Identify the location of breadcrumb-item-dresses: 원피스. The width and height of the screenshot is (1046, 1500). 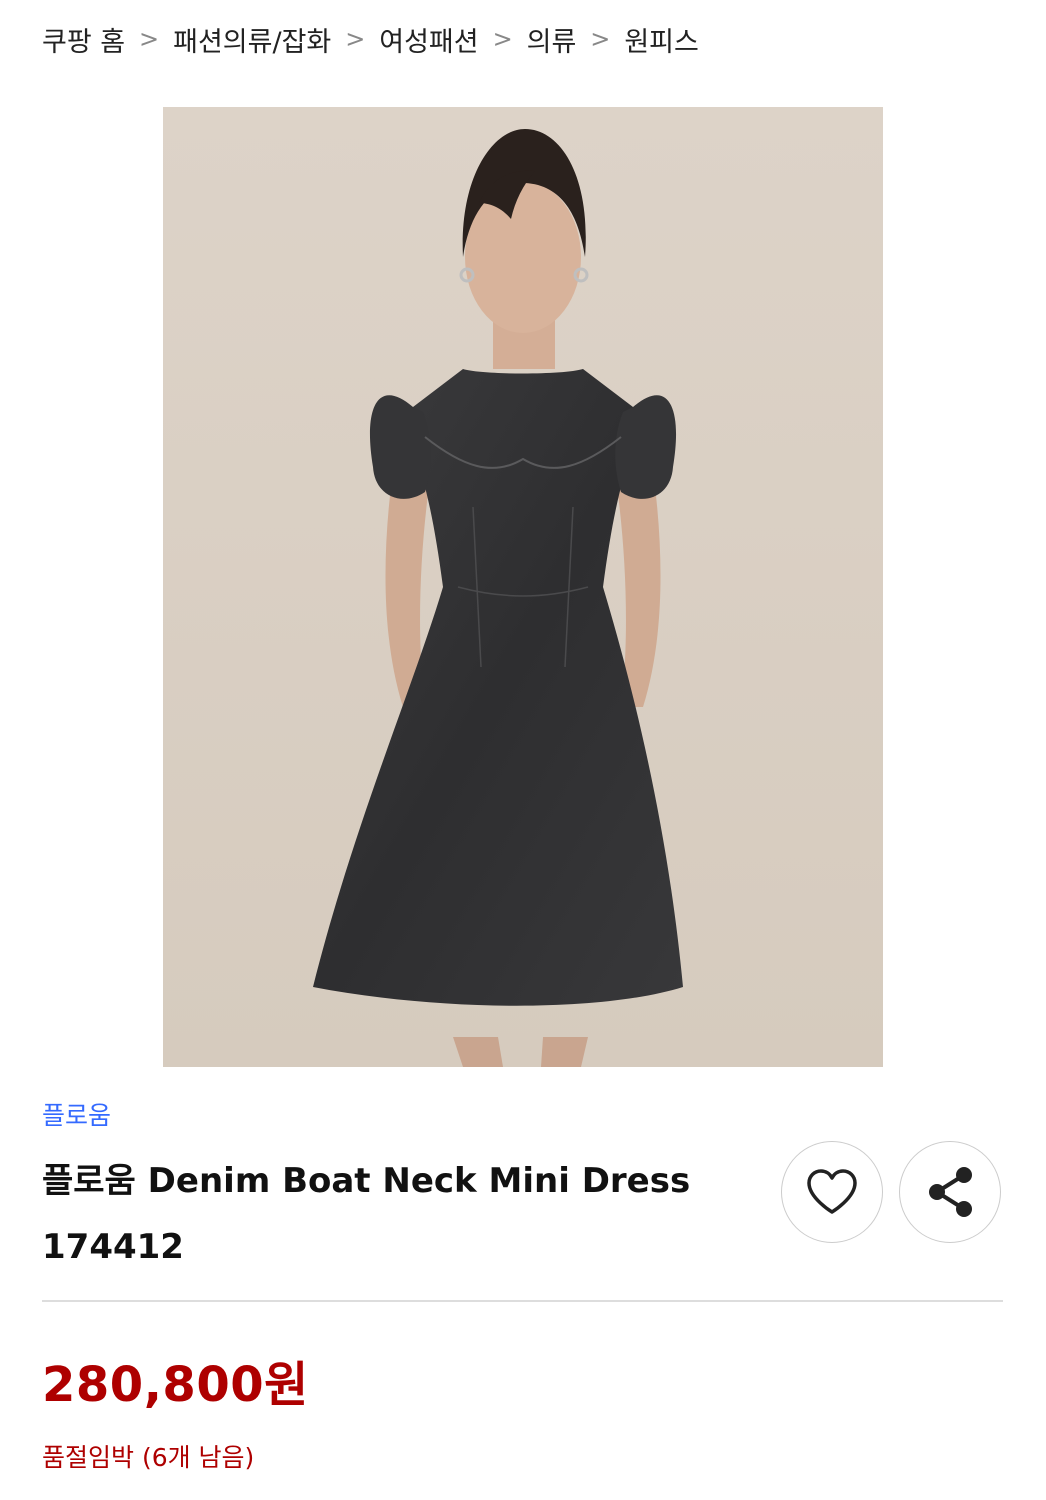
(661, 39).